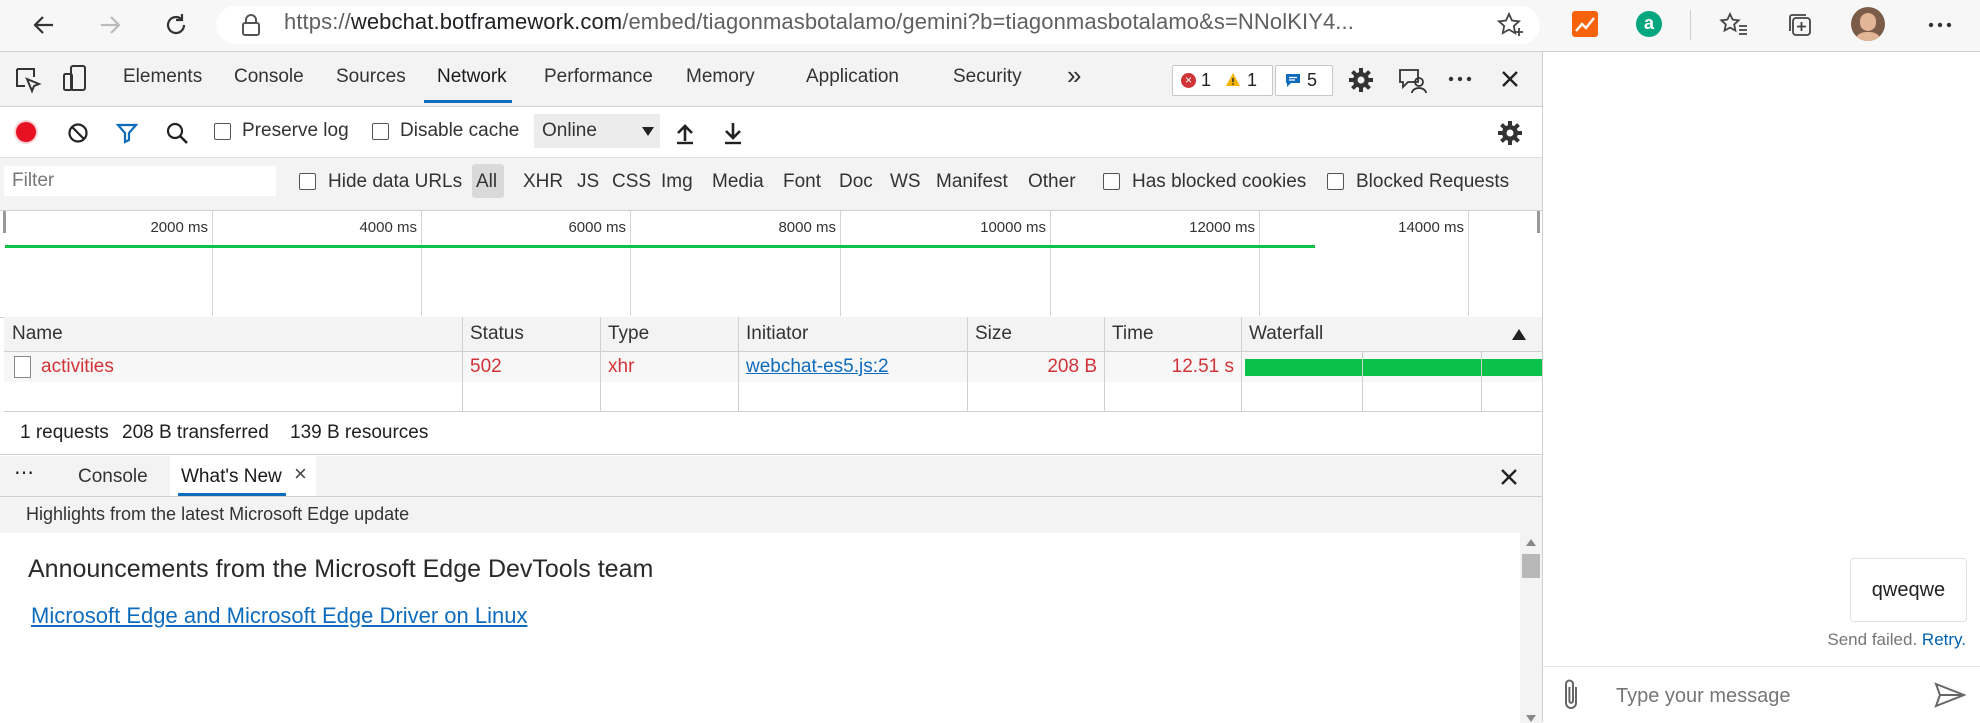 The width and height of the screenshot is (1980, 723). What do you see at coordinates (307, 181) in the screenshot?
I see `hide-data-urls-checkbox` at bounding box center [307, 181].